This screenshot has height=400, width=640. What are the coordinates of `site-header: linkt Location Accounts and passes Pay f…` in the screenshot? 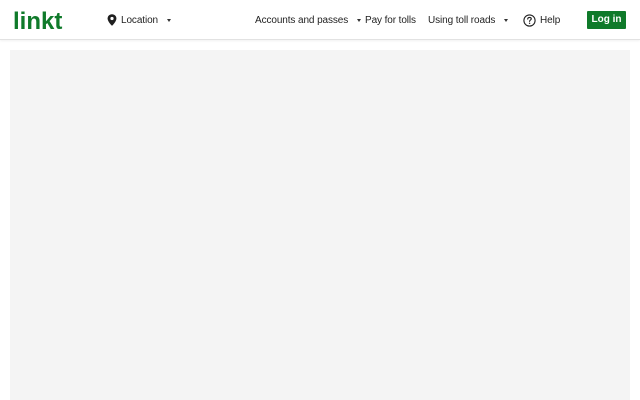 It's located at (320, 20).